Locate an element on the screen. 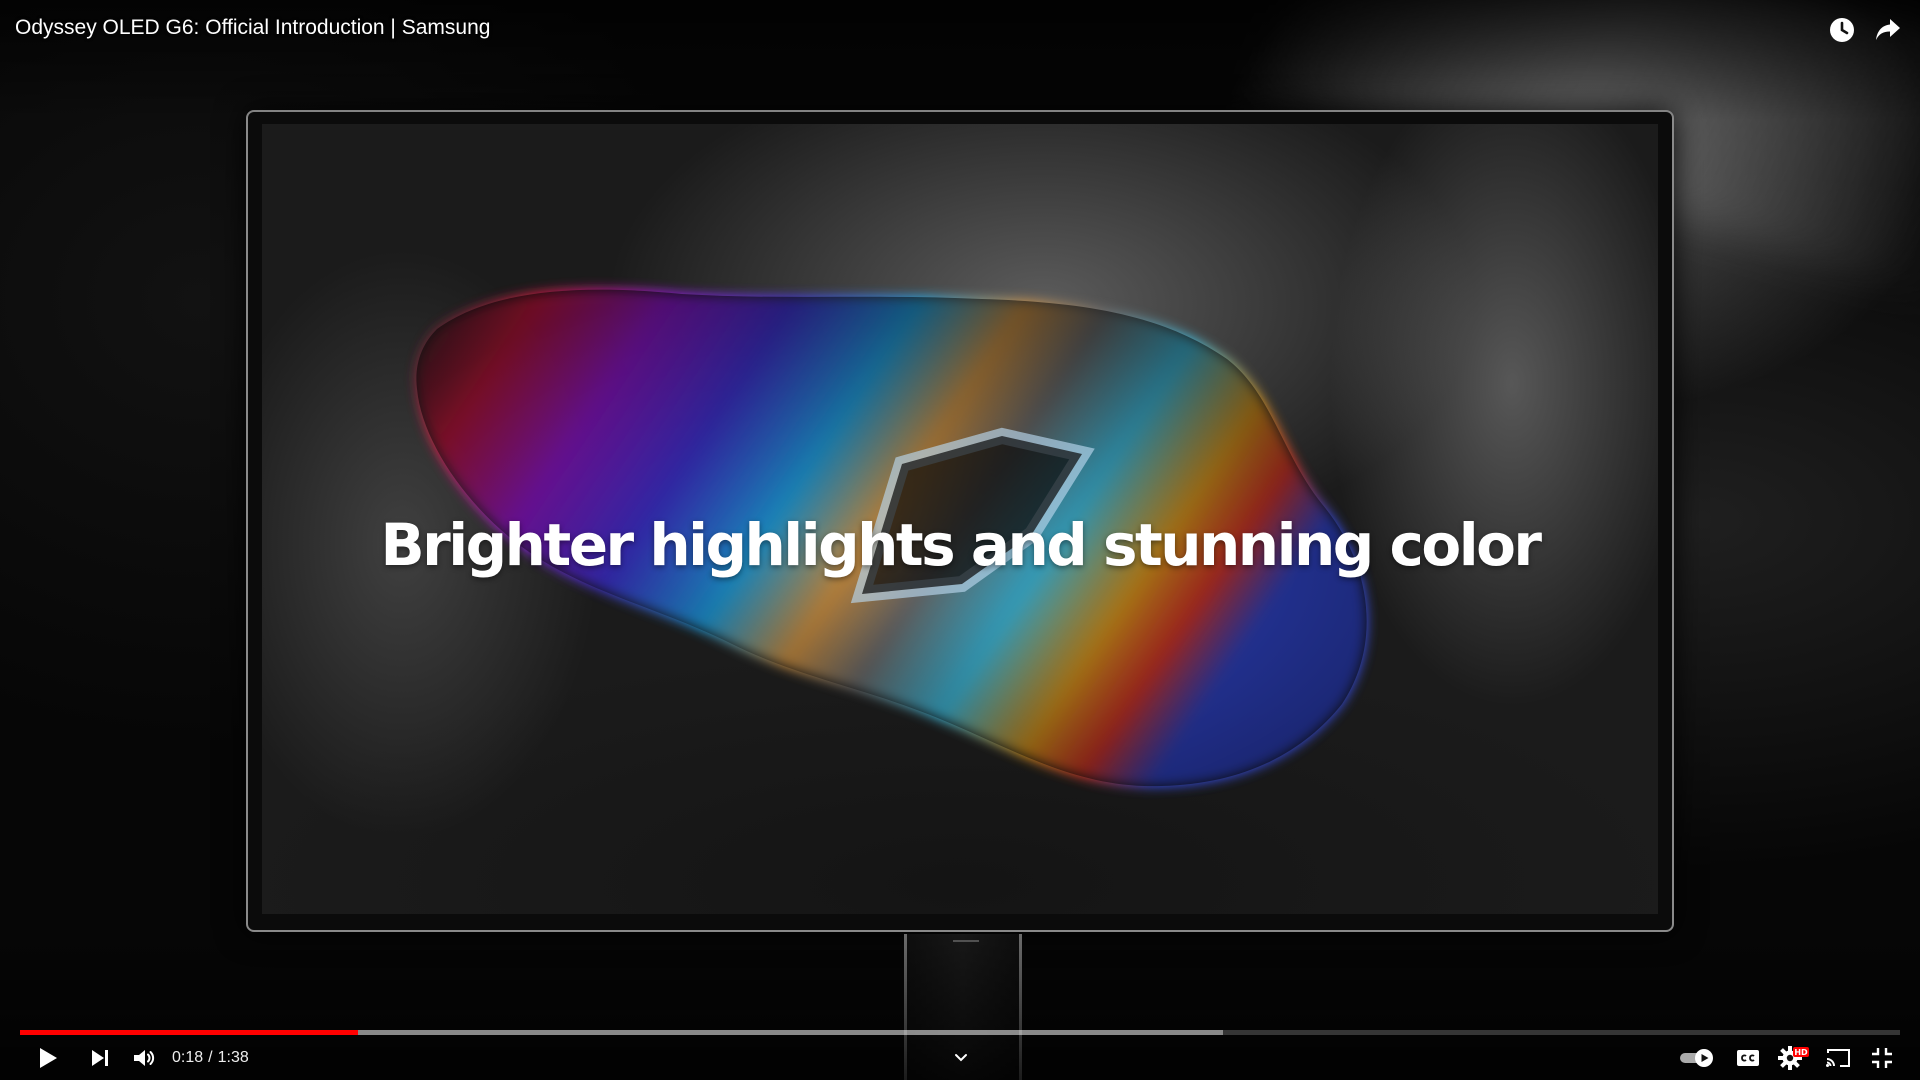 This screenshot has height=1080, width=1920. autoplay-toggle-icon is located at coordinates (1696, 1058).